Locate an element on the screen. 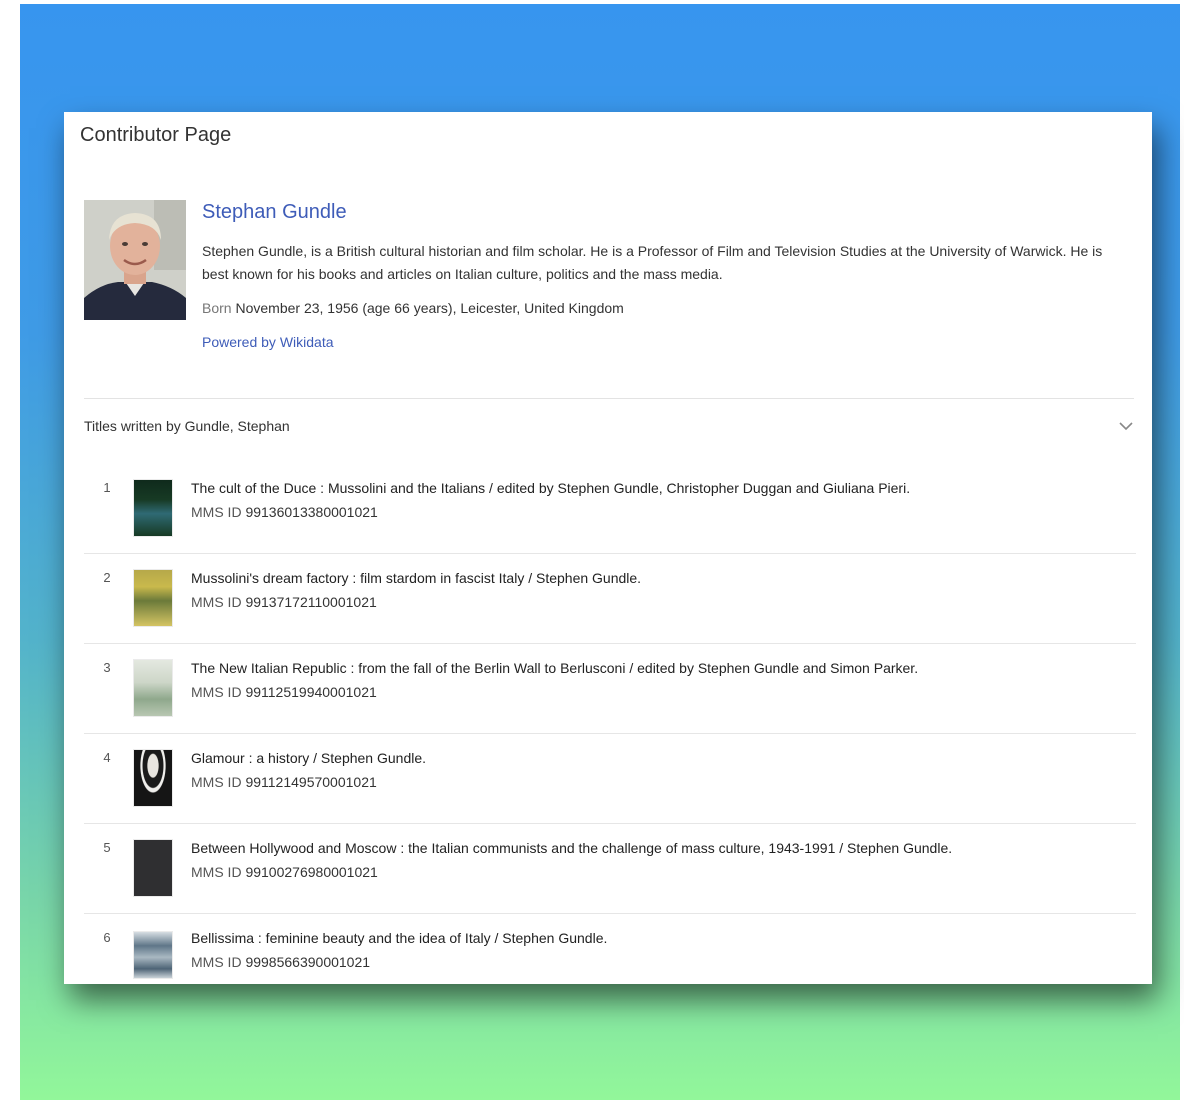 Image resolution: width=1184 pixels, height=1102 pixels. mms-value: 99112149570001021 is located at coordinates (311, 782).